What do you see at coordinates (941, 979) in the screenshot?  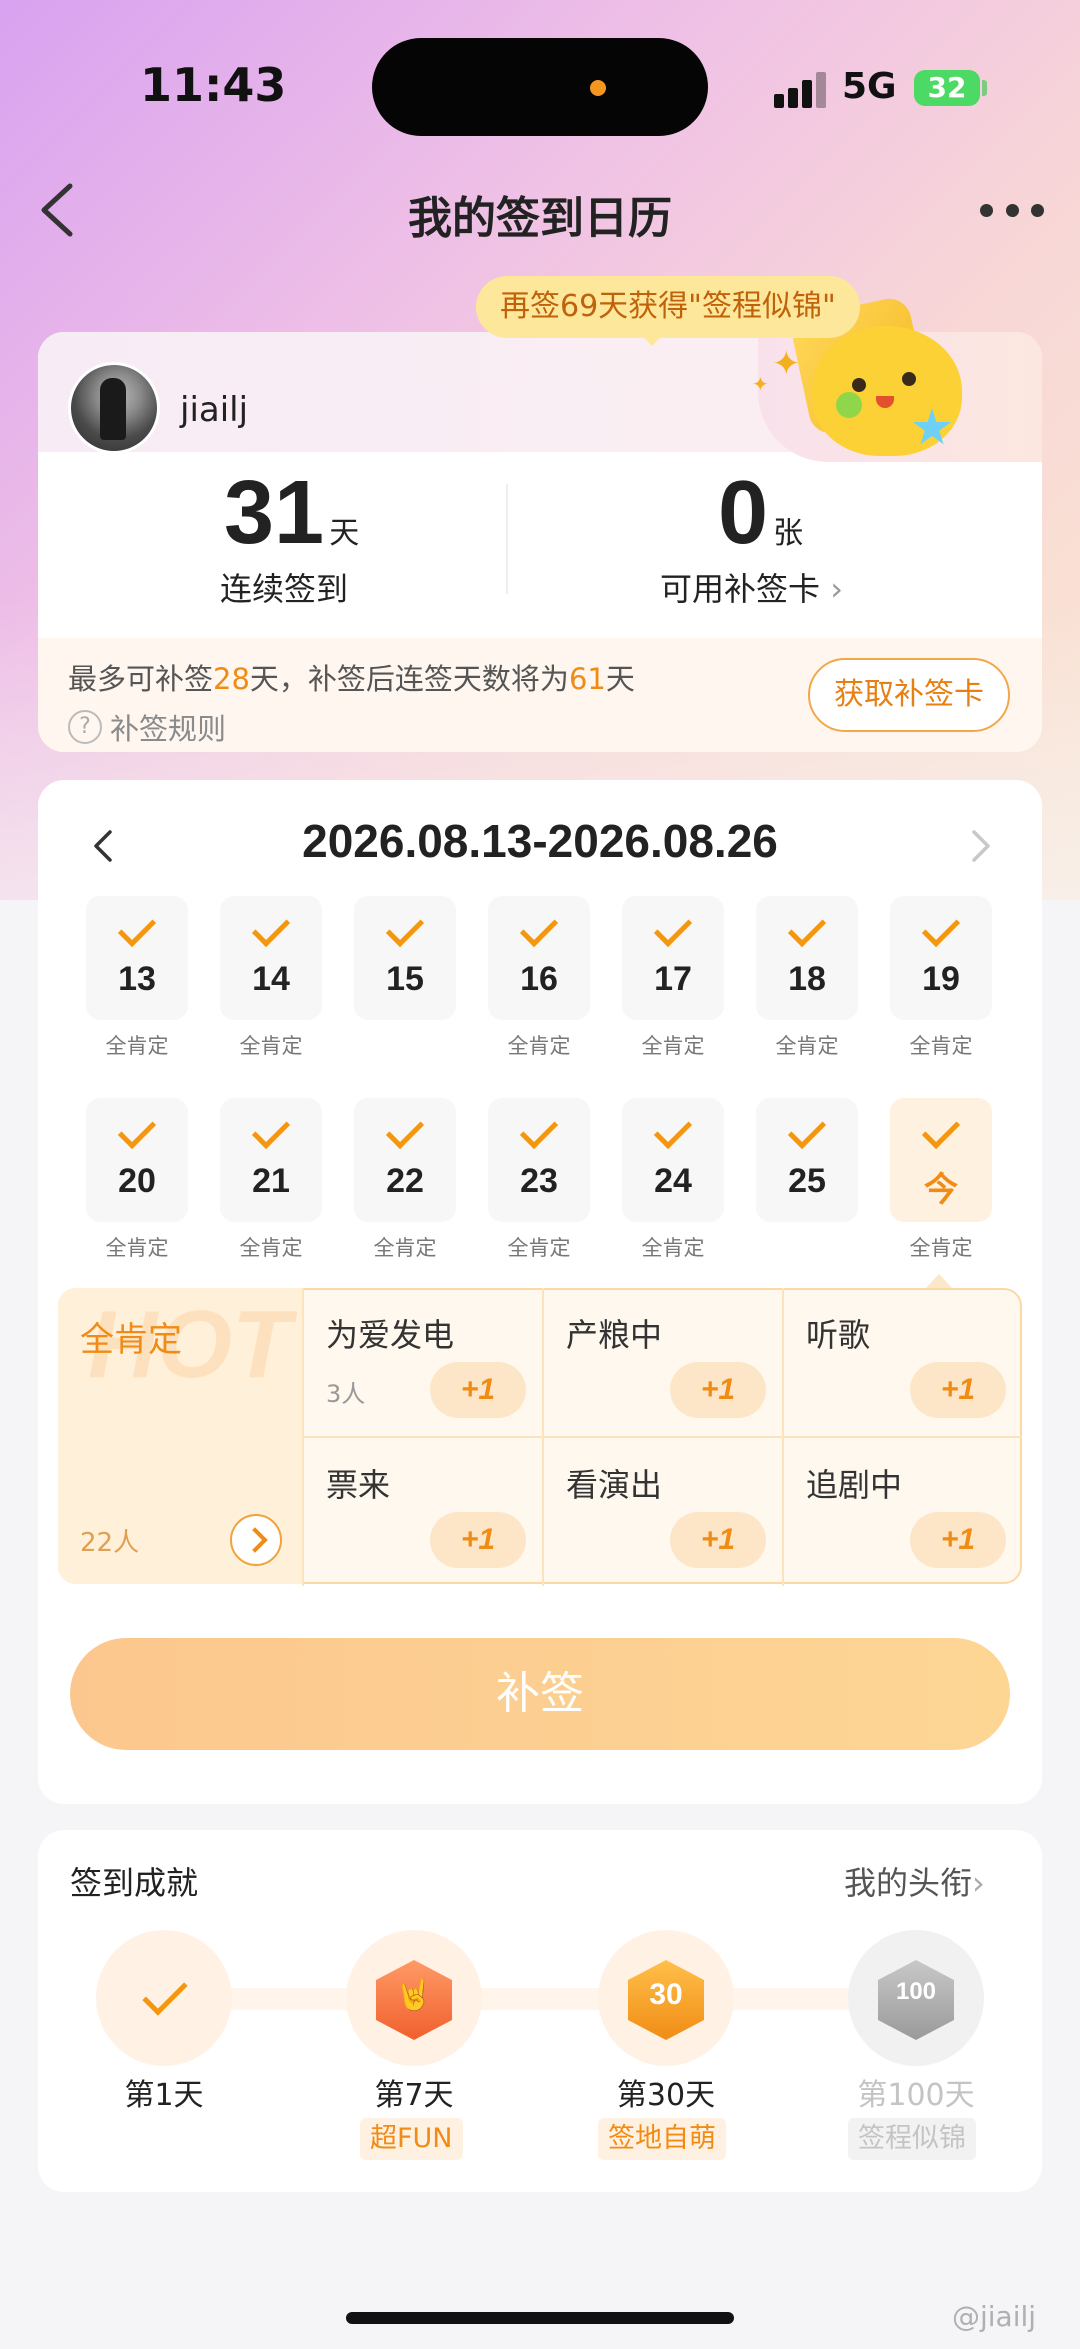 I see `calendar-day-number: 19` at bounding box center [941, 979].